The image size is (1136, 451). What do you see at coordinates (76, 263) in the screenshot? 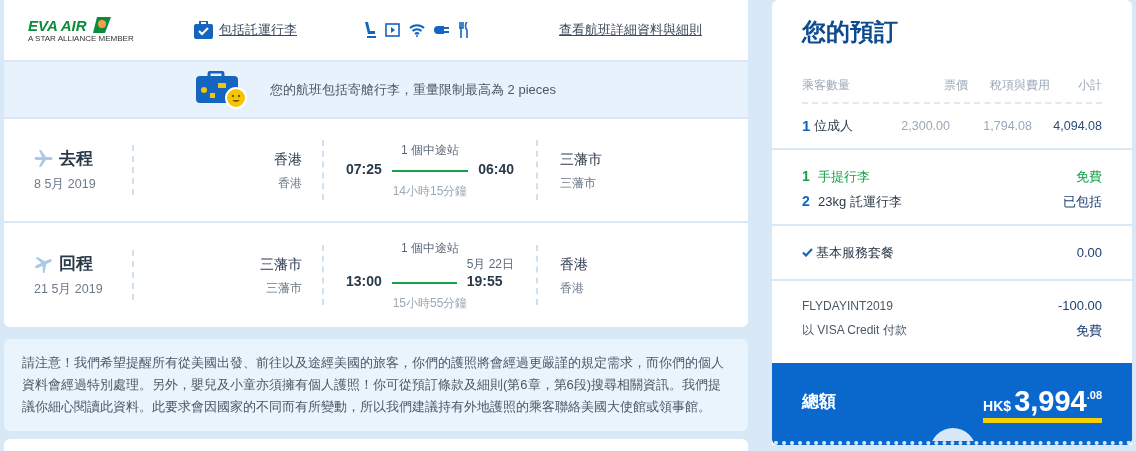
I see `flight-direction-label: 回程` at bounding box center [76, 263].